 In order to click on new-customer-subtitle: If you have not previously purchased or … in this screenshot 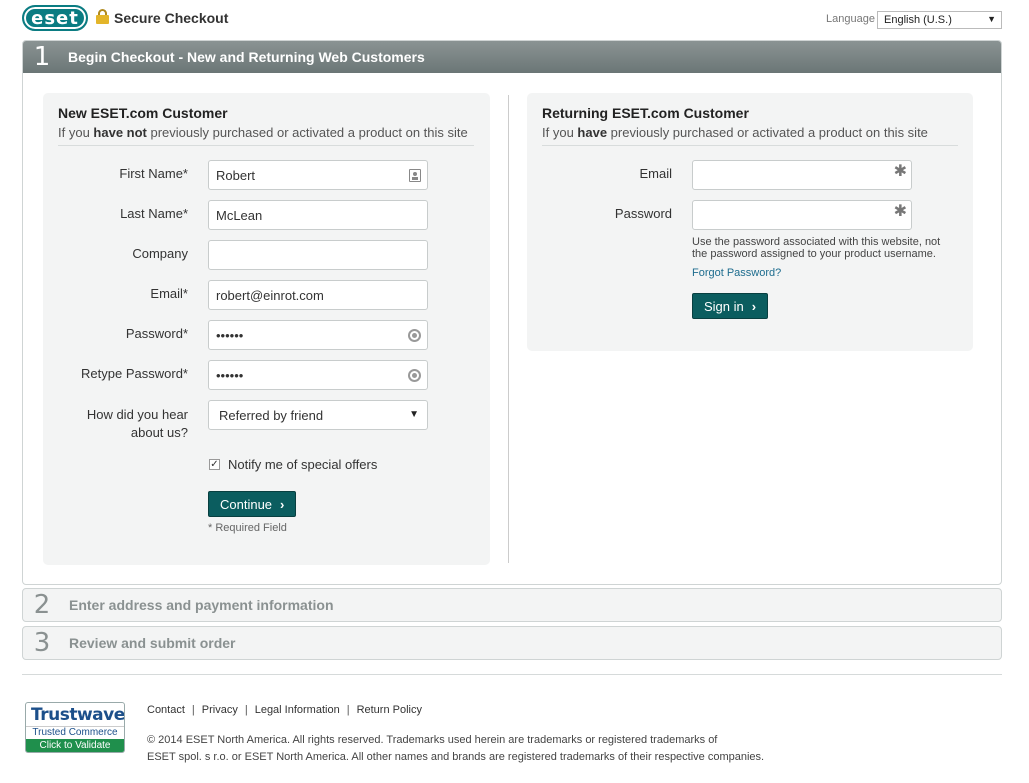, I will do `click(263, 132)`.